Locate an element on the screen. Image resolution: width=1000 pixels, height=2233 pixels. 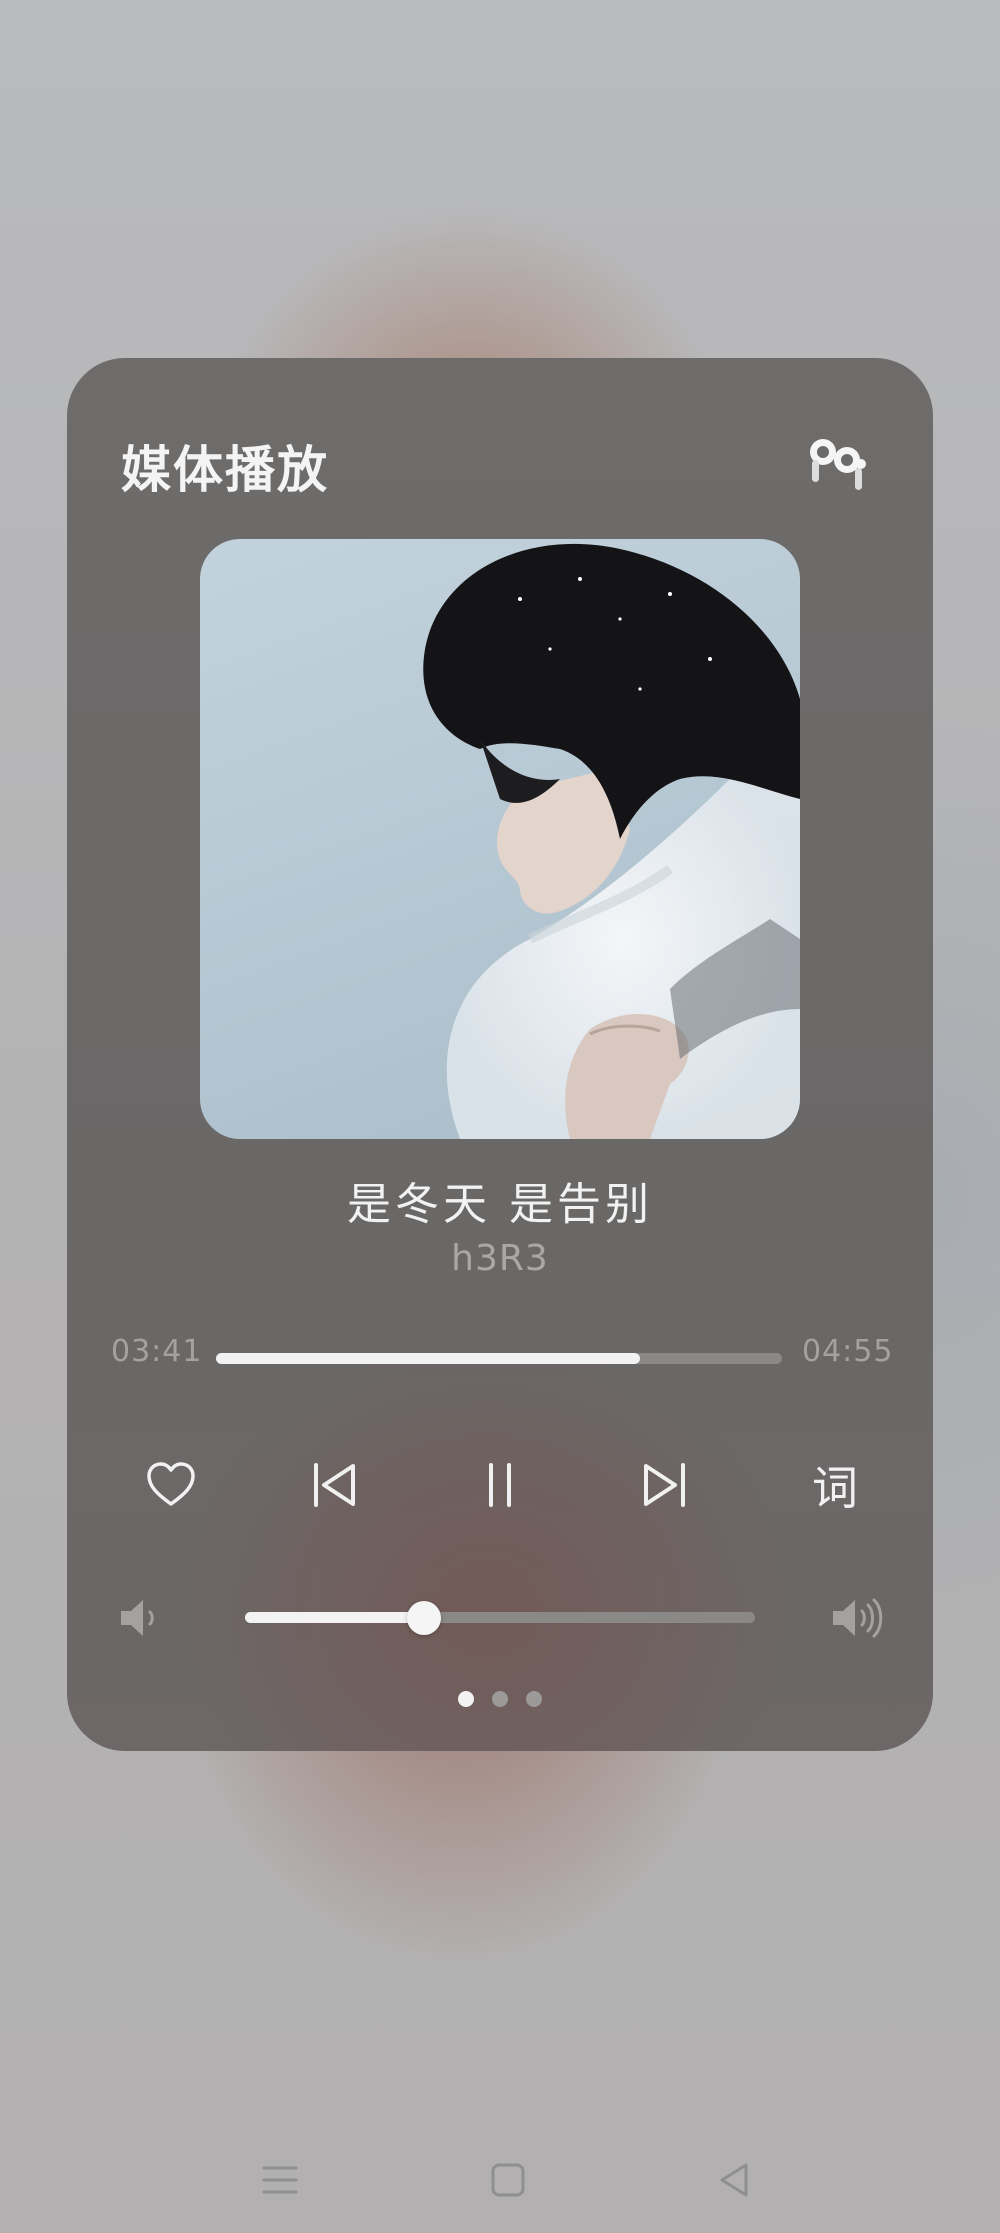
menu-icon is located at coordinates (280, 2180).